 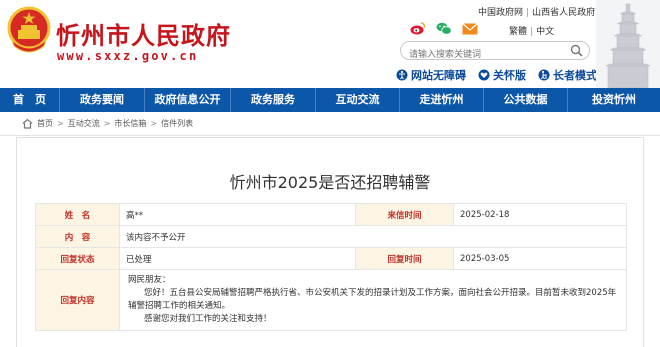 I want to click on elder-mode-label: 长者模式, so click(x=575, y=75).